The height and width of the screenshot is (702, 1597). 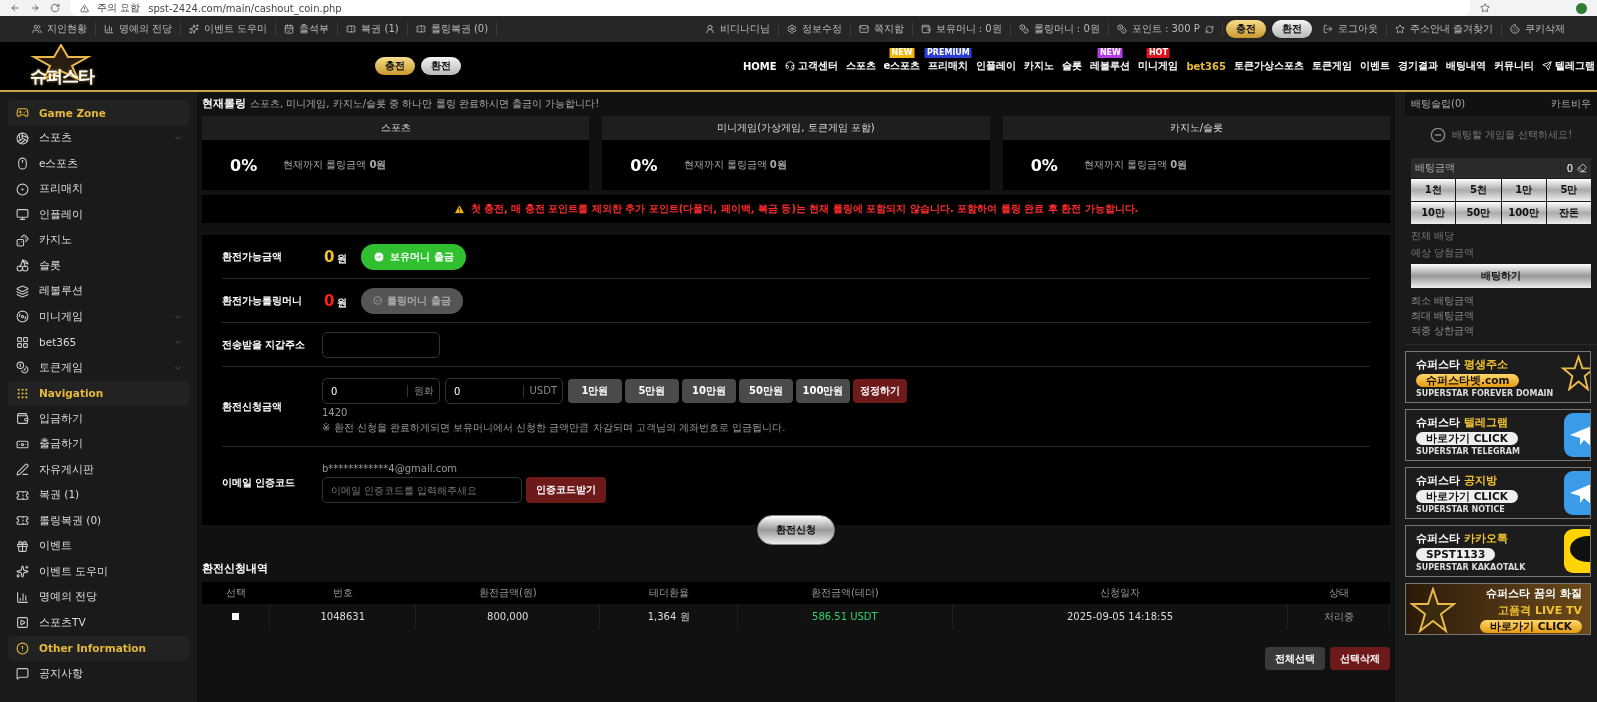 I want to click on sidebar-item: 인플레이, so click(x=98, y=215).